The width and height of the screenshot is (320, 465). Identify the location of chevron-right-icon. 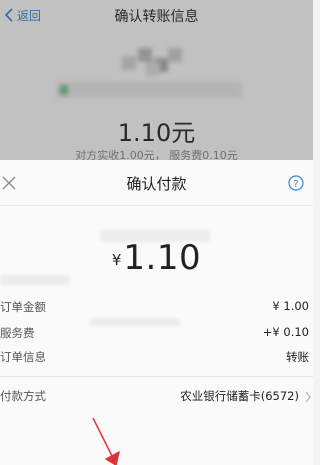
(308, 397).